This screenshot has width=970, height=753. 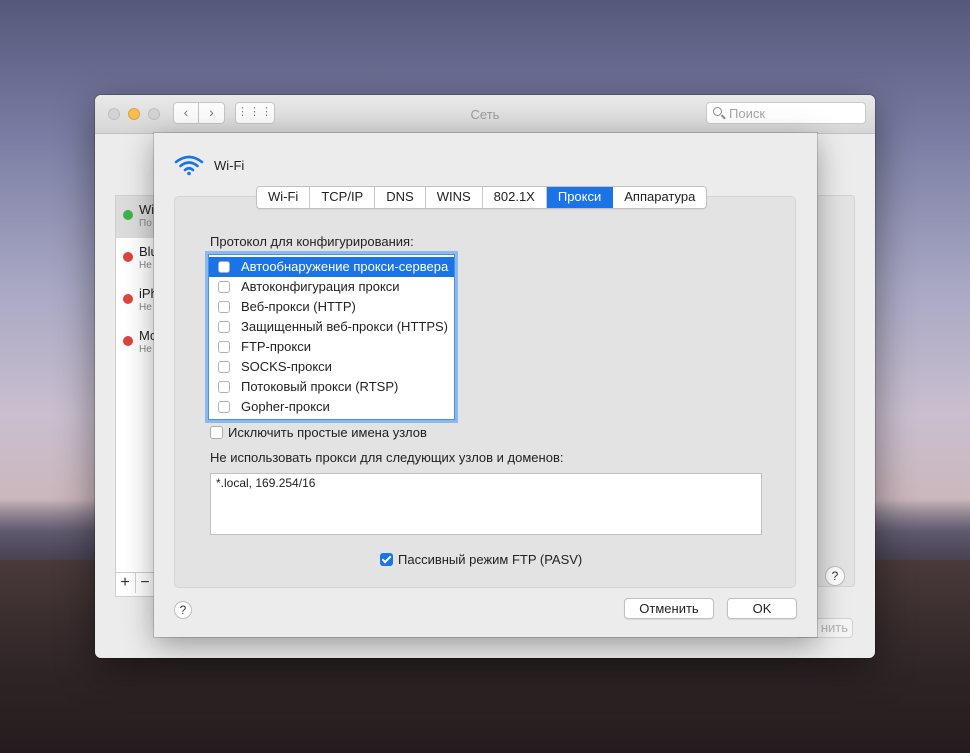 What do you see at coordinates (136, 343) in the screenshot?
I see `service-item-modem: Mo Не` at bounding box center [136, 343].